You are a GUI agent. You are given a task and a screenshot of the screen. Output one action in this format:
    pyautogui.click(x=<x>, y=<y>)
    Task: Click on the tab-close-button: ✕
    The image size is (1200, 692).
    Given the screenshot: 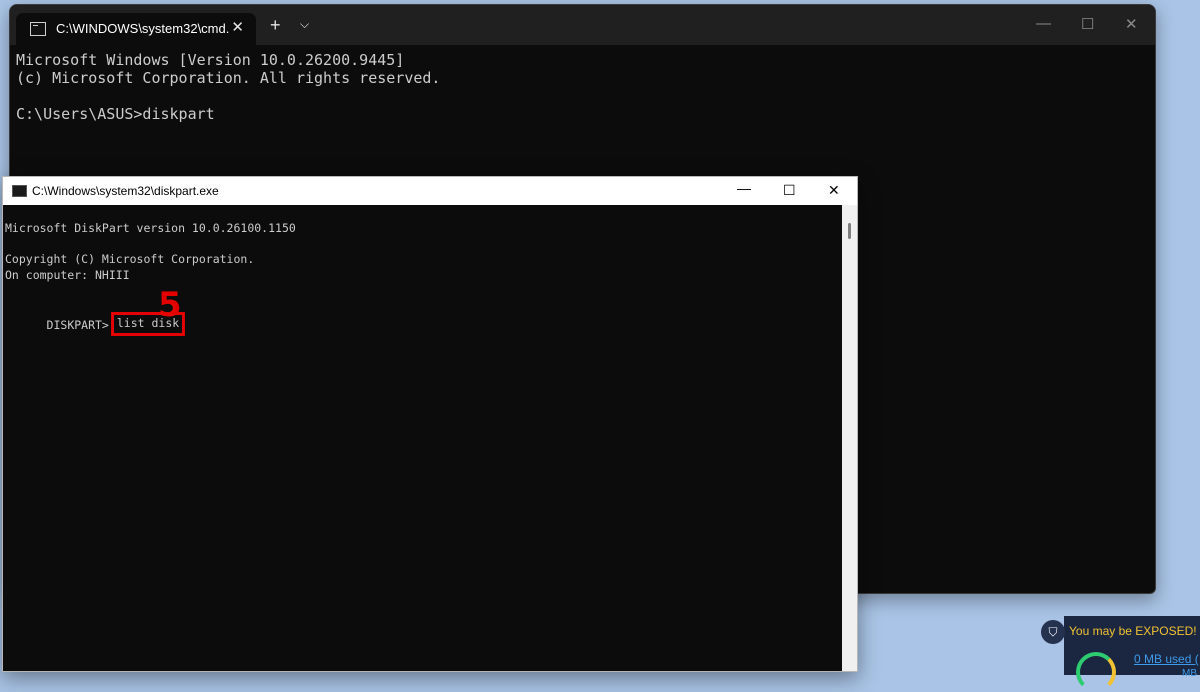 What is the action you would take?
    pyautogui.click(x=237, y=27)
    